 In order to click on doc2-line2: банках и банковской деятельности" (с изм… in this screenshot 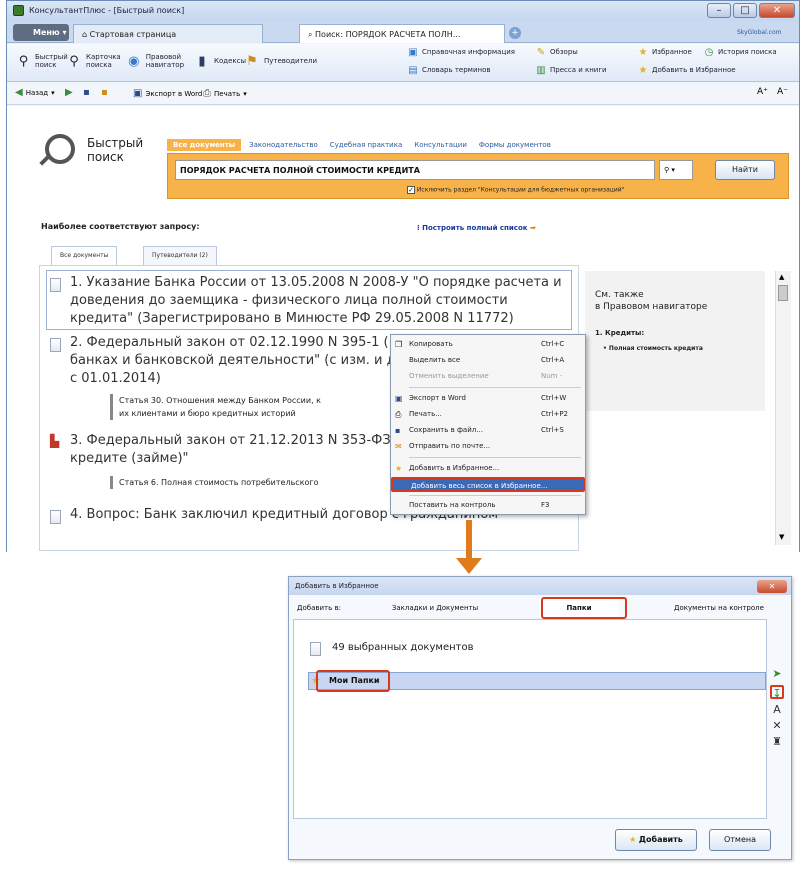, I will do `click(233, 360)`.